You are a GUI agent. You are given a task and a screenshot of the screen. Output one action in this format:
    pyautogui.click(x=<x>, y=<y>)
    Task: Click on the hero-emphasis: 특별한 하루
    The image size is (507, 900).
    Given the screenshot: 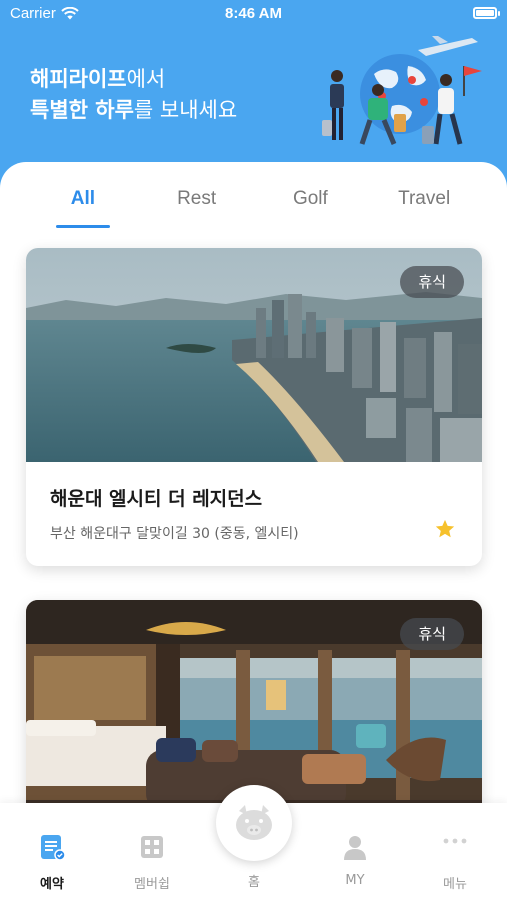 What is the action you would take?
    pyautogui.click(x=82, y=110)
    